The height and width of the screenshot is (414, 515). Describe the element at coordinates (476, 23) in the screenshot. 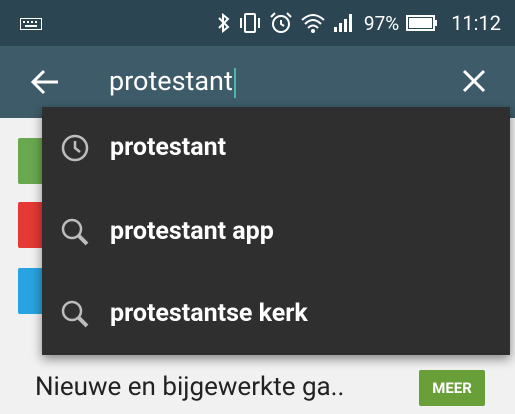

I see `clock: 11:12` at that location.